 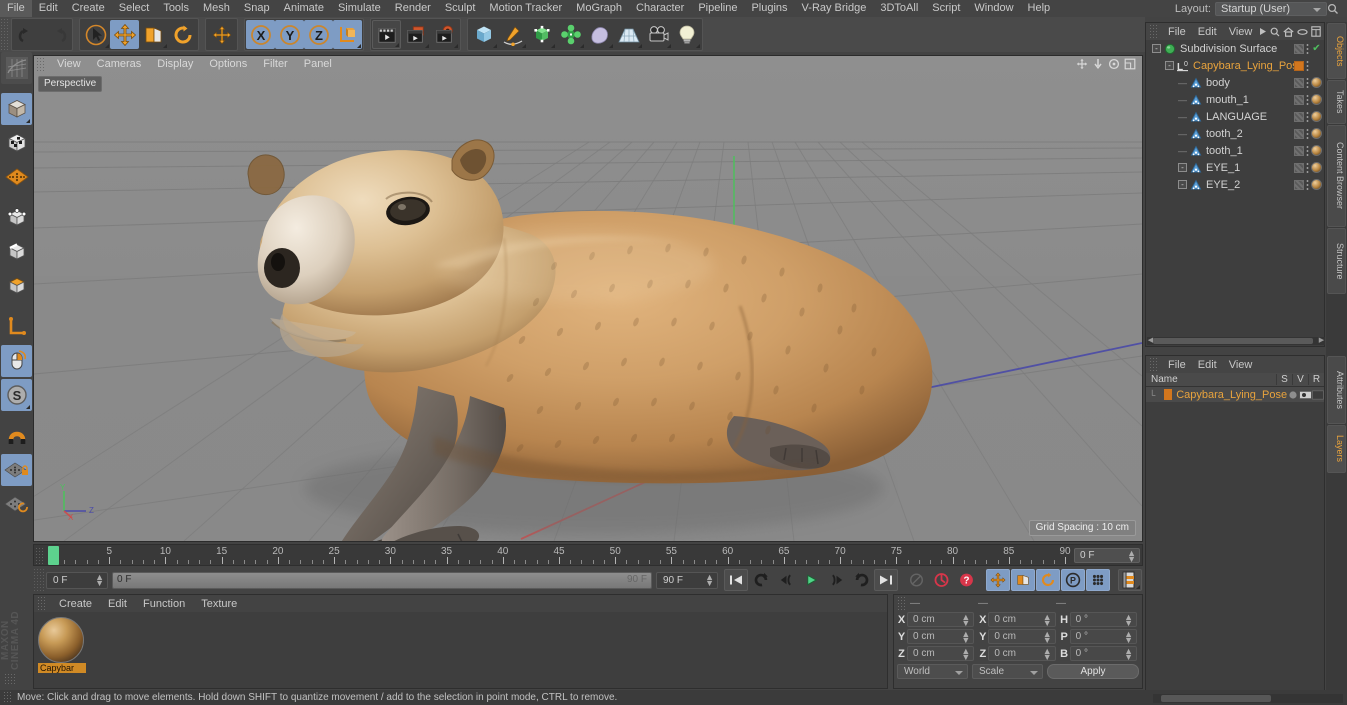 I want to click on attribute-menu-file: File, so click(x=1177, y=365).